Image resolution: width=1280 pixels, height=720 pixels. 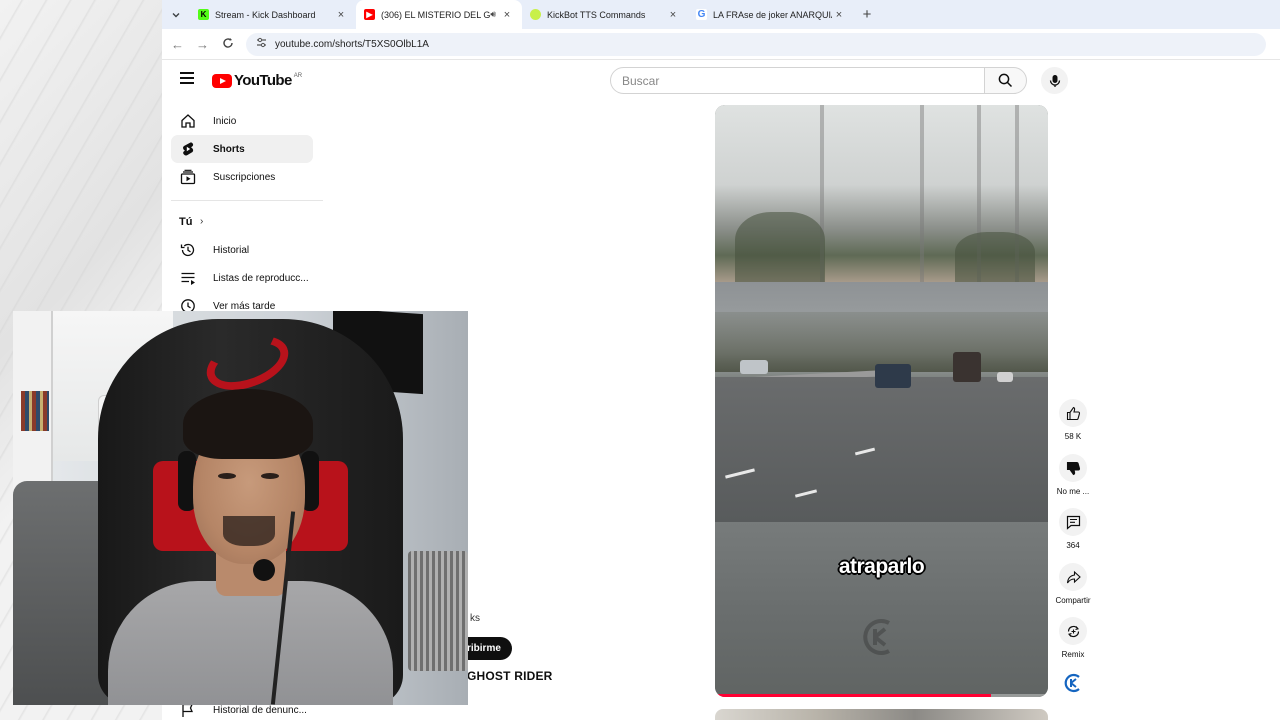 What do you see at coordinates (867, 15) in the screenshot?
I see `new-tab-button: +` at bounding box center [867, 15].